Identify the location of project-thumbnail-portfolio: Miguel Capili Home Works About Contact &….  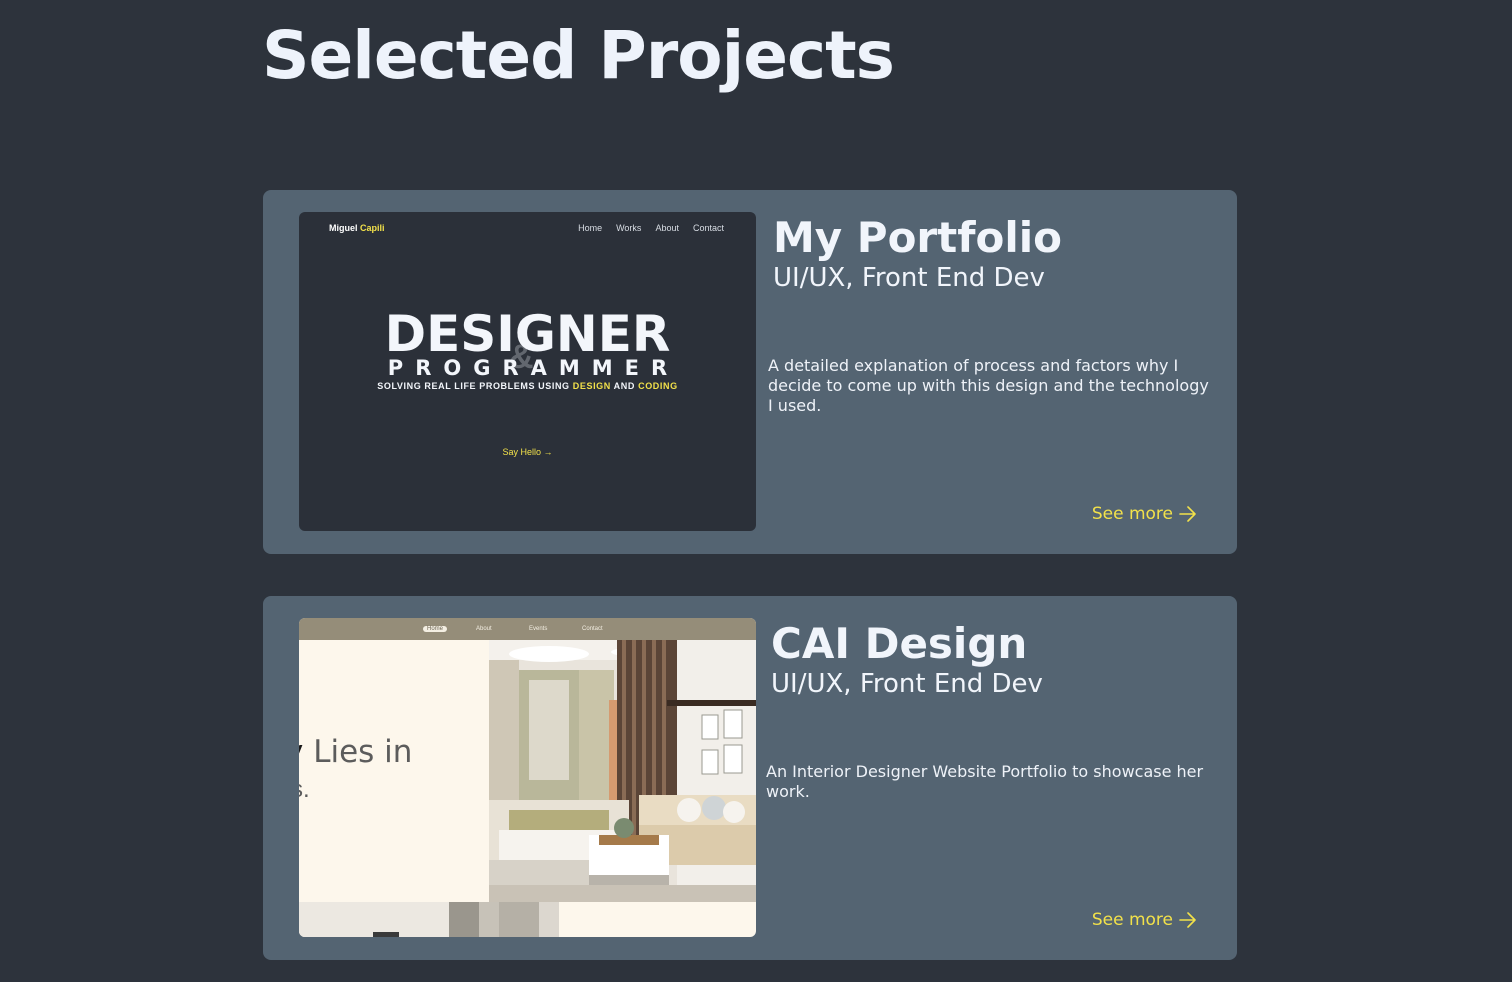
(527, 371).